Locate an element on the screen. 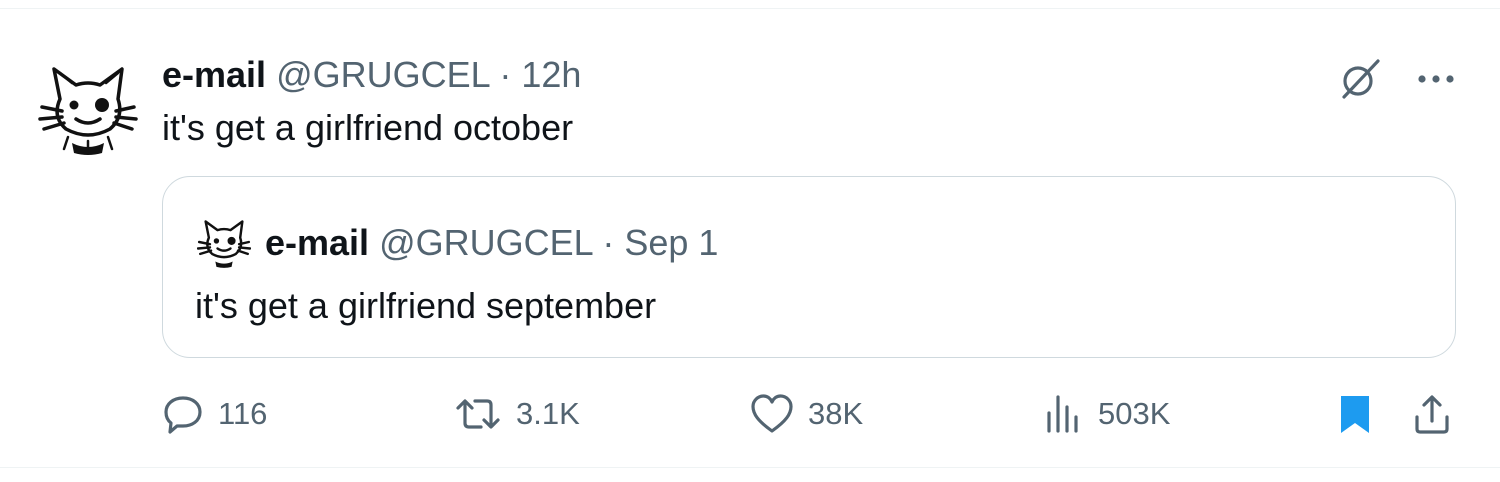 Image resolution: width=1500 pixels, height=482 pixels. repost-count: 3.1K is located at coordinates (548, 413).